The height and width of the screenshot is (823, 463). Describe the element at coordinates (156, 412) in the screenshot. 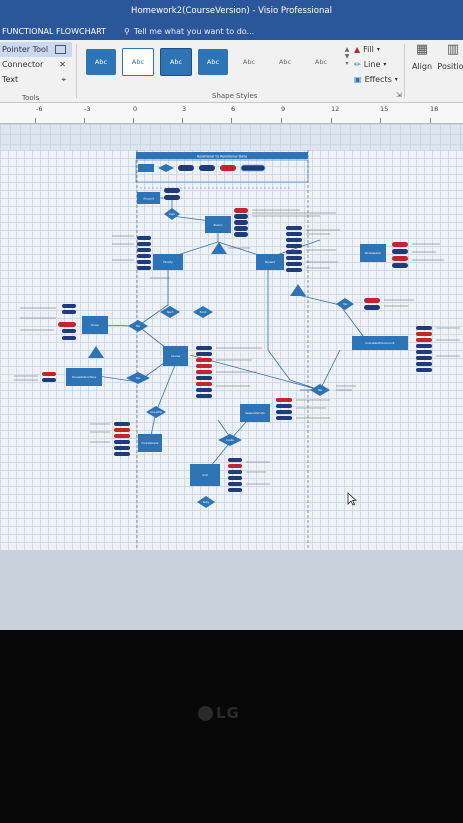

I see `relation-label: CourseFile` at that location.